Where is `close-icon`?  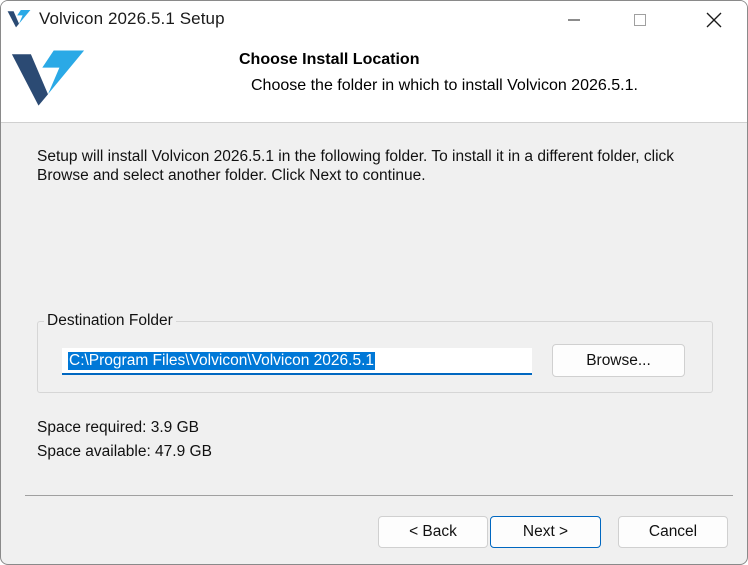 close-icon is located at coordinates (714, 19).